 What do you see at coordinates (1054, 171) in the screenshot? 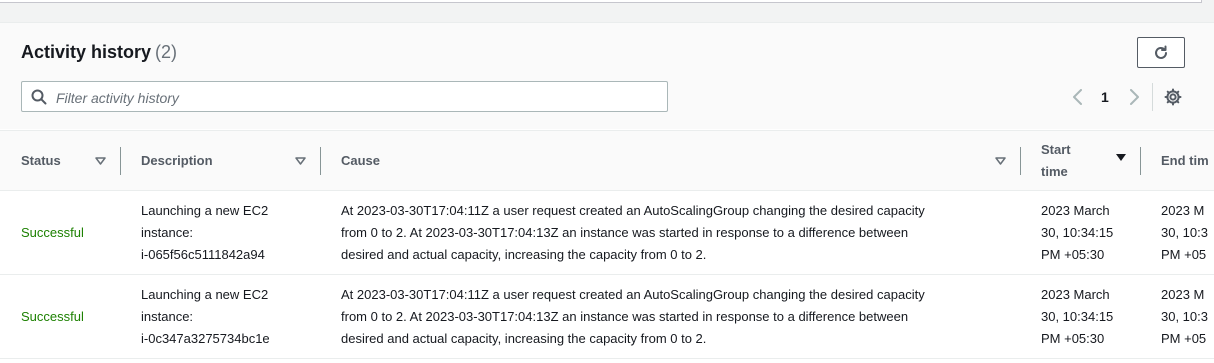
I see `column-header-start-time-line2: time` at bounding box center [1054, 171].